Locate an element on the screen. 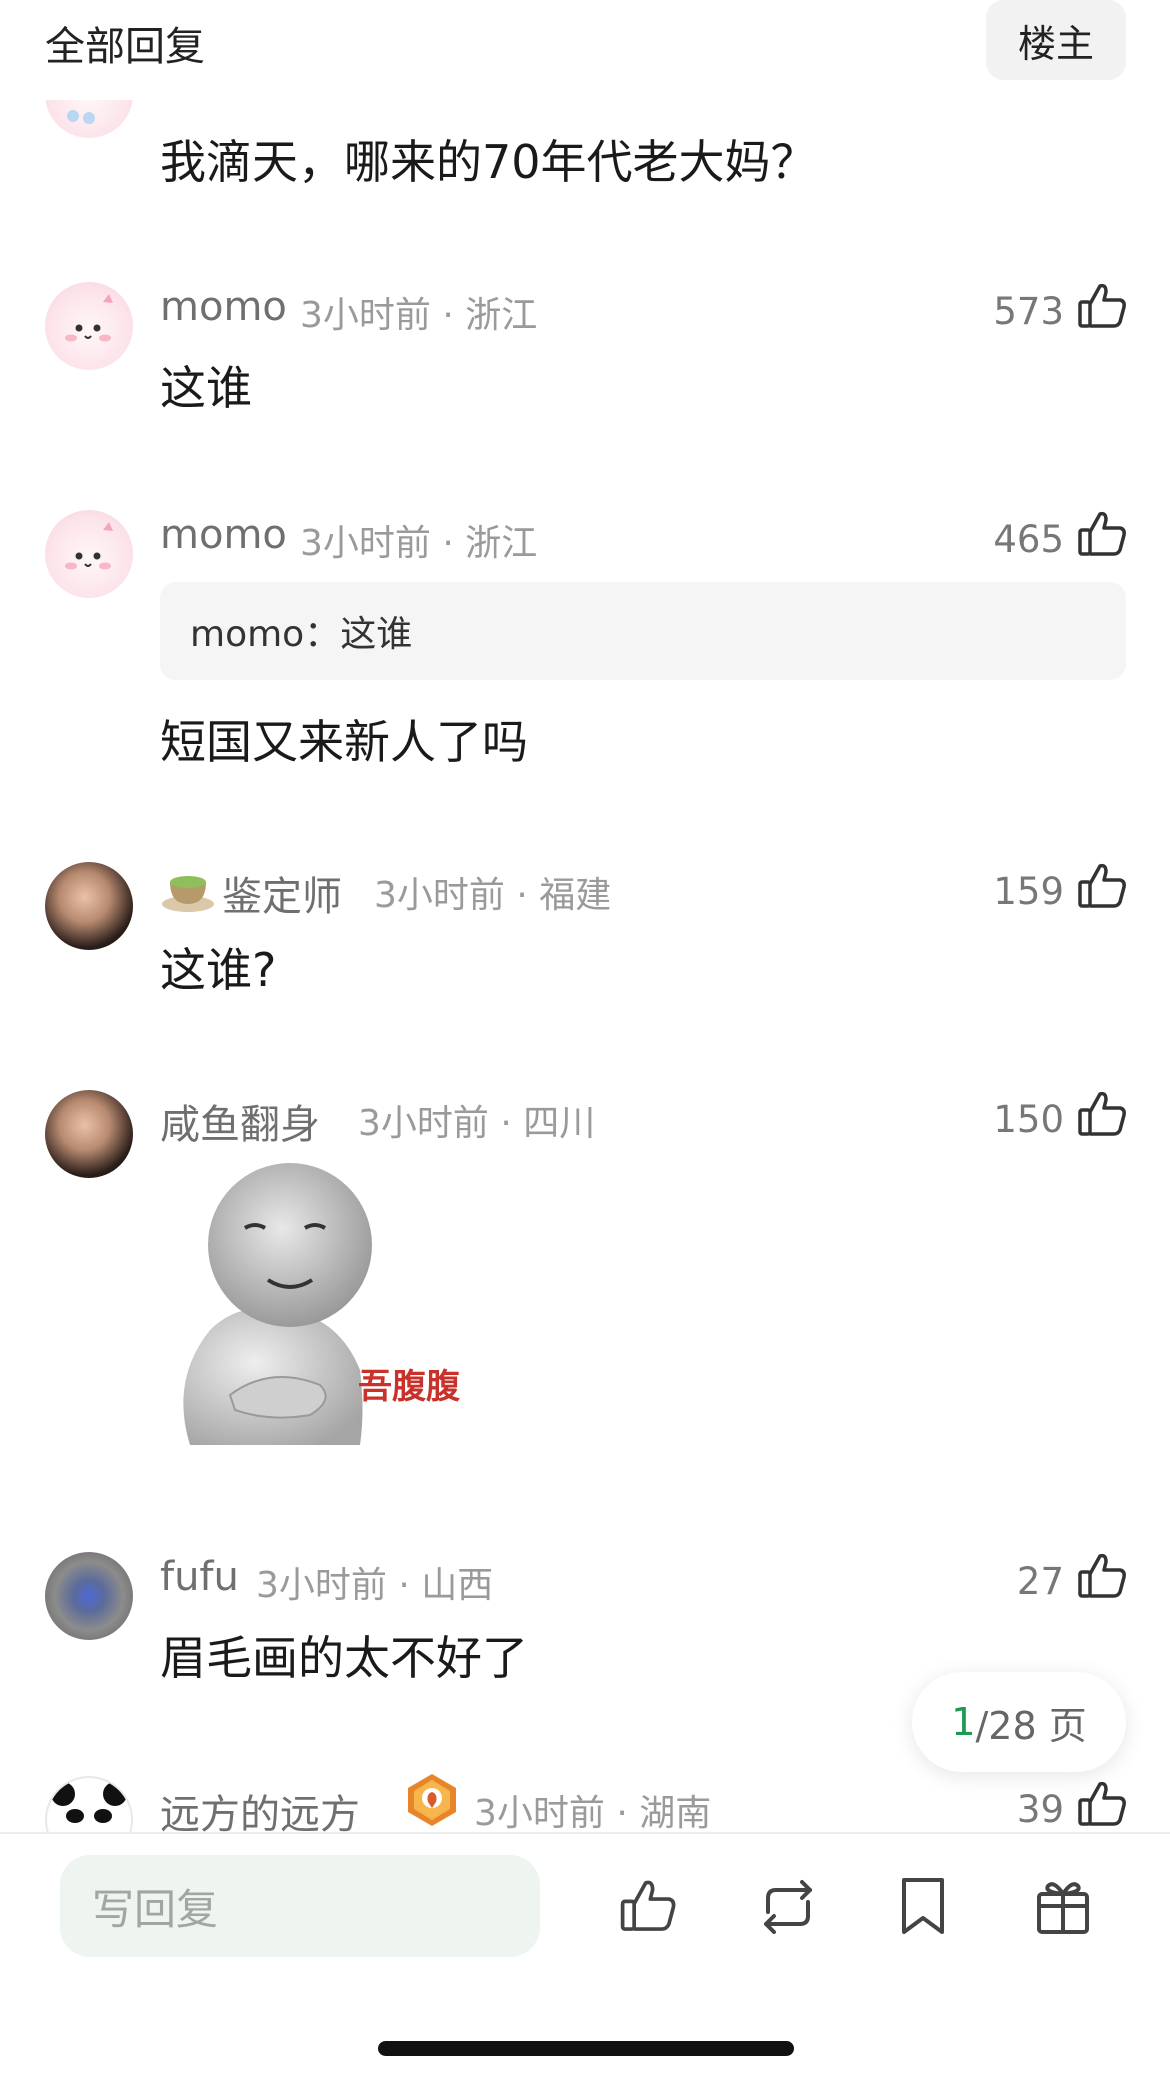  repost-icon is located at coordinates (788, 1907).